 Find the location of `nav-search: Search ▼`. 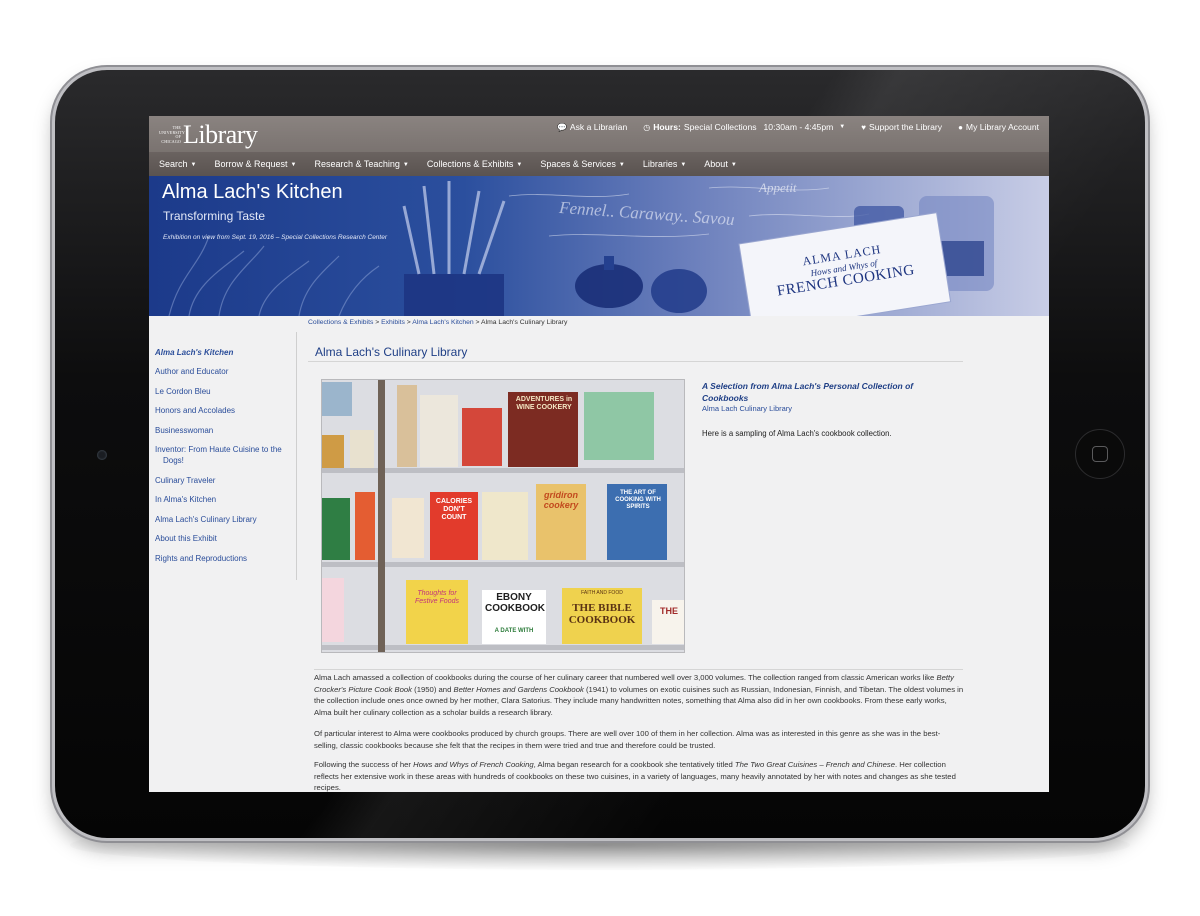

nav-search: Search ▼ is located at coordinates (177, 164).